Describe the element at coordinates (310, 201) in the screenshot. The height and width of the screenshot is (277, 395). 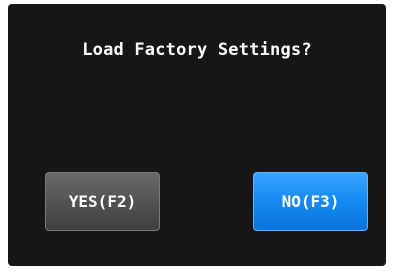
I see `no-button: NO(F3)` at that location.